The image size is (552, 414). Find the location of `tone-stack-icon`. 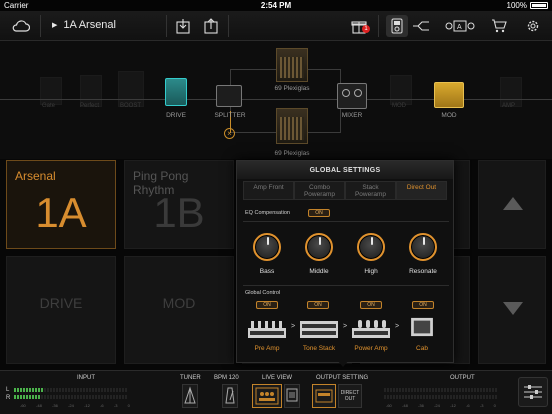

tone-stack-icon is located at coordinates (319, 329).